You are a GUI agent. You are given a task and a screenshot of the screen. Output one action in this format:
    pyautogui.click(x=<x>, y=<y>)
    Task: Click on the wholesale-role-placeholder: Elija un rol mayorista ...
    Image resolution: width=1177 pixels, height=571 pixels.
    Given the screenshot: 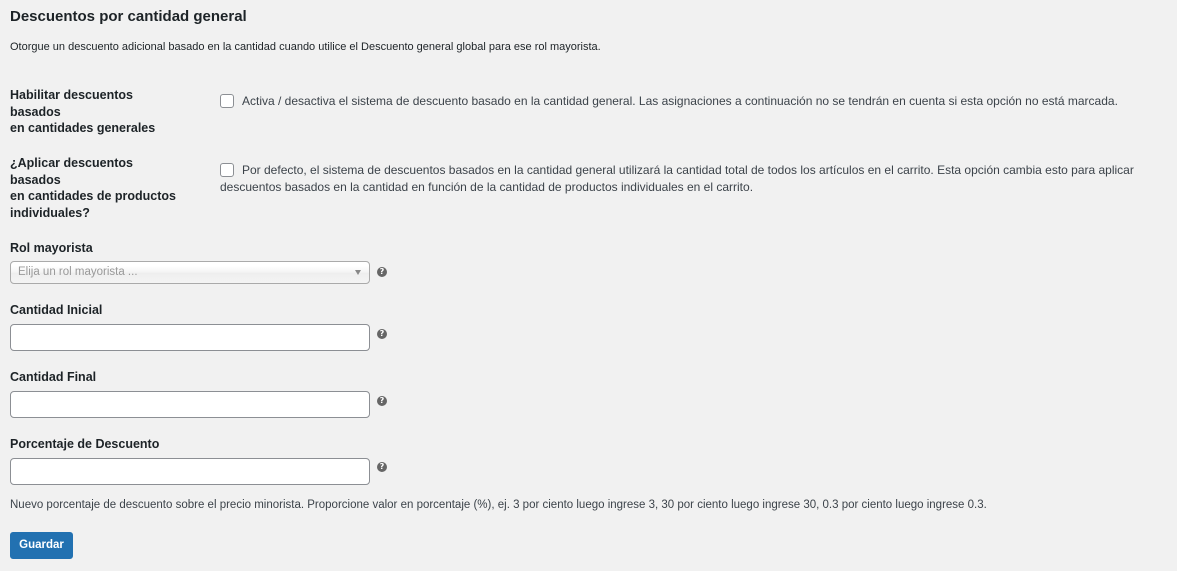 What is the action you would take?
    pyautogui.click(x=78, y=272)
    